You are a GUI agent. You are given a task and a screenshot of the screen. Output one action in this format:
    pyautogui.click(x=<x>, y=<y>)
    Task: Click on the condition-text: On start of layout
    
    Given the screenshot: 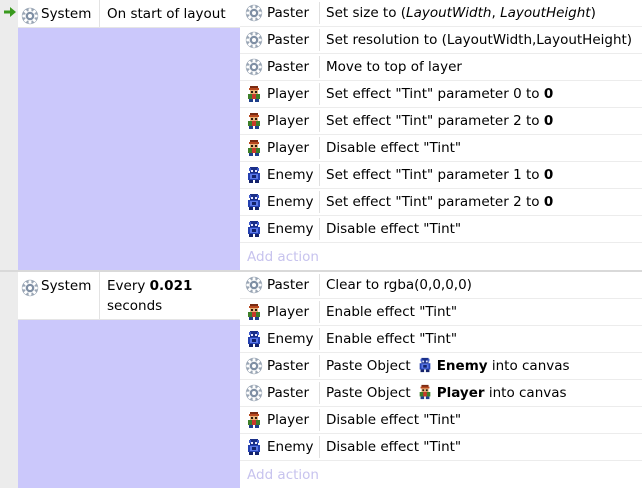 What is the action you would take?
    pyautogui.click(x=166, y=14)
    